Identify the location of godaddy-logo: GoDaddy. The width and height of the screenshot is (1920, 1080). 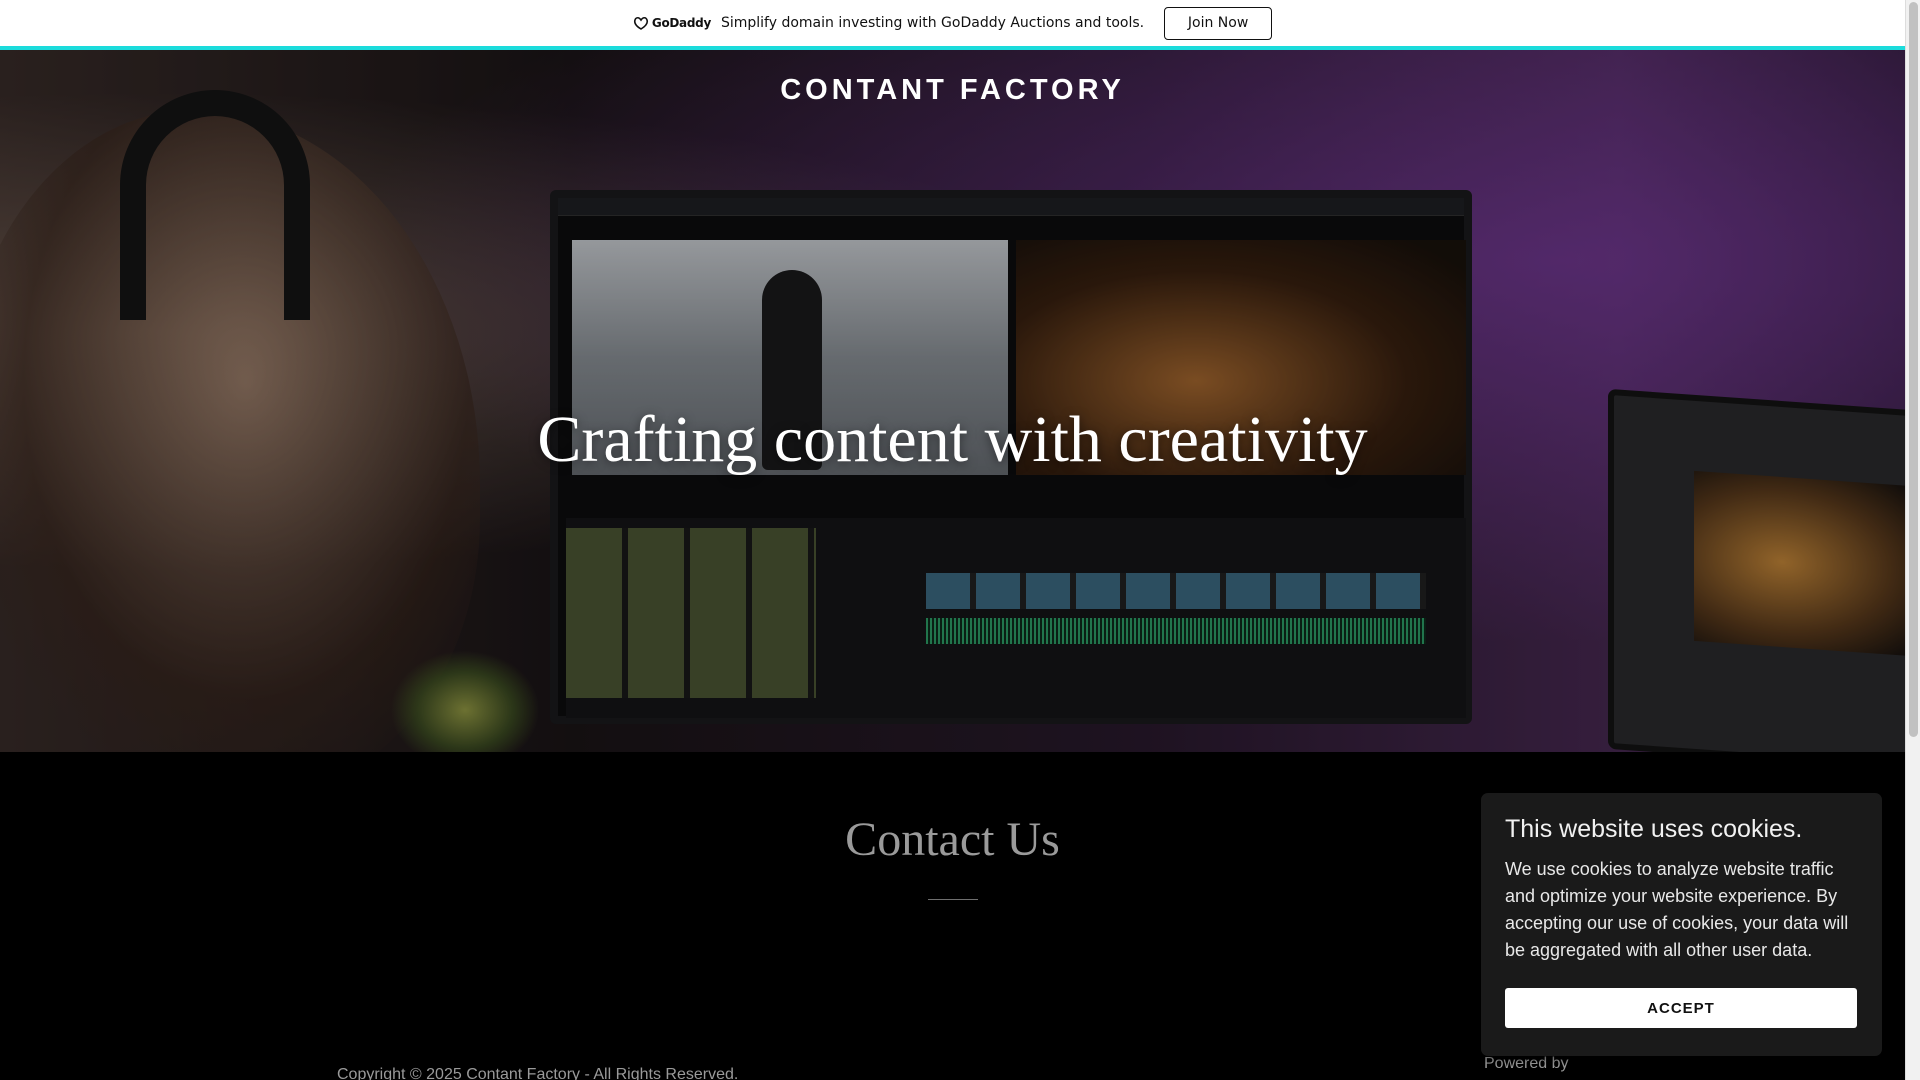
(672, 23).